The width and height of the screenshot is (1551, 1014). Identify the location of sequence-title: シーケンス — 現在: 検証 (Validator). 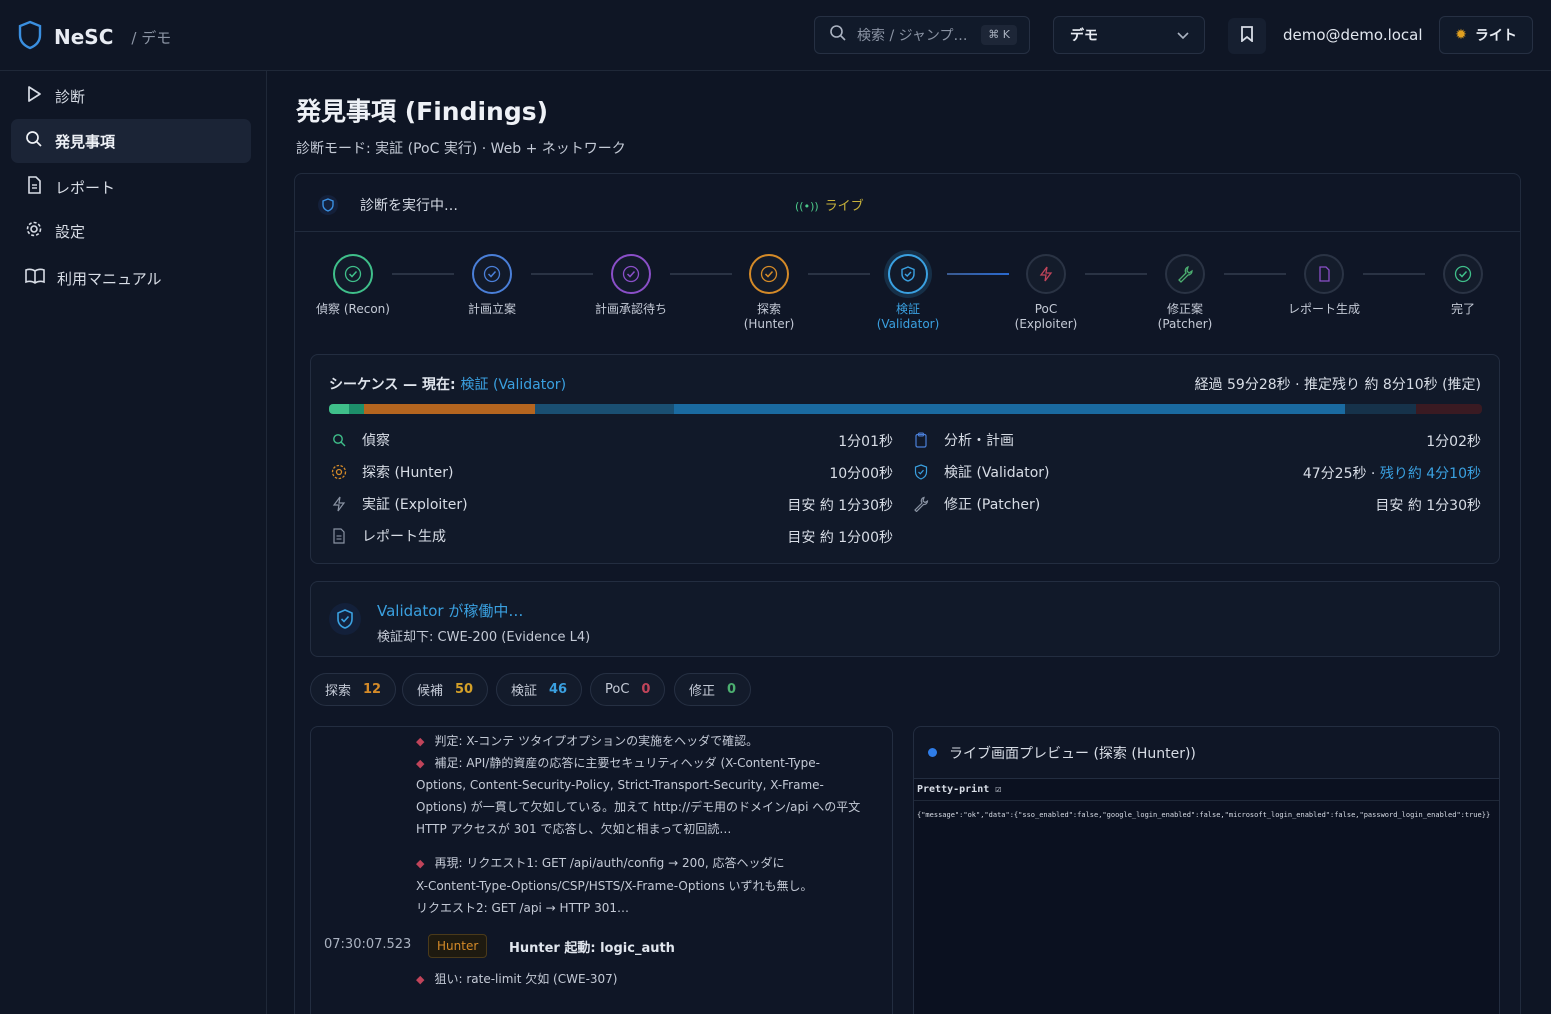
(447, 384).